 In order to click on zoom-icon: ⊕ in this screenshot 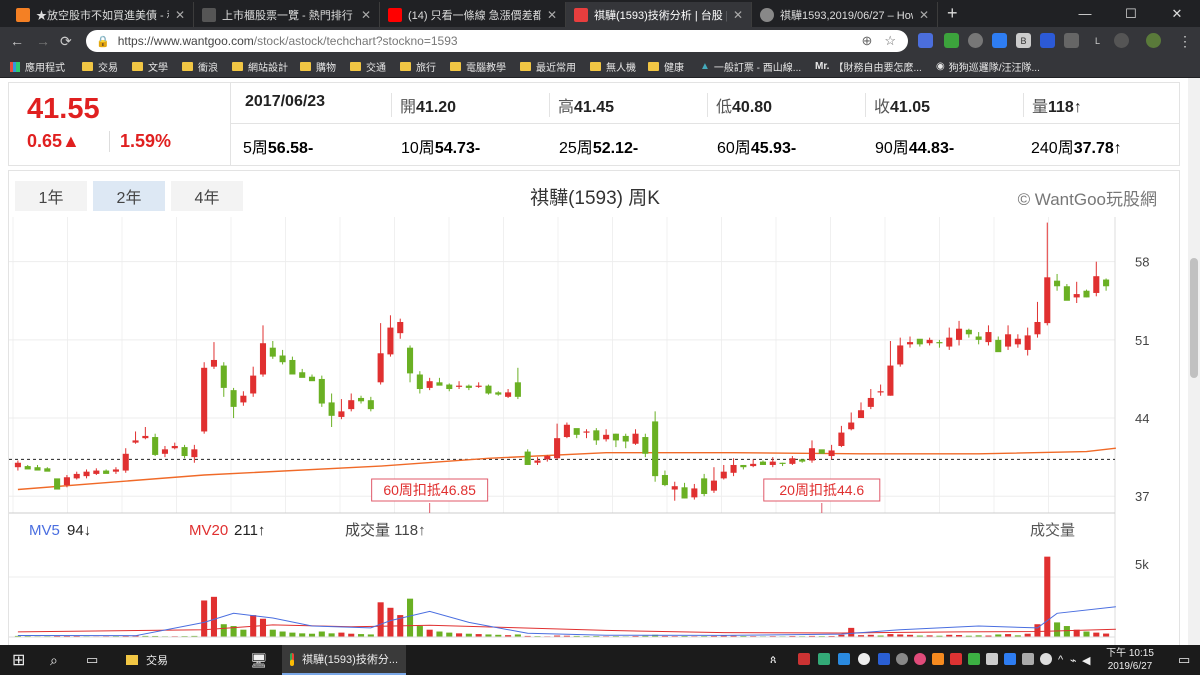, I will do `click(866, 41)`.